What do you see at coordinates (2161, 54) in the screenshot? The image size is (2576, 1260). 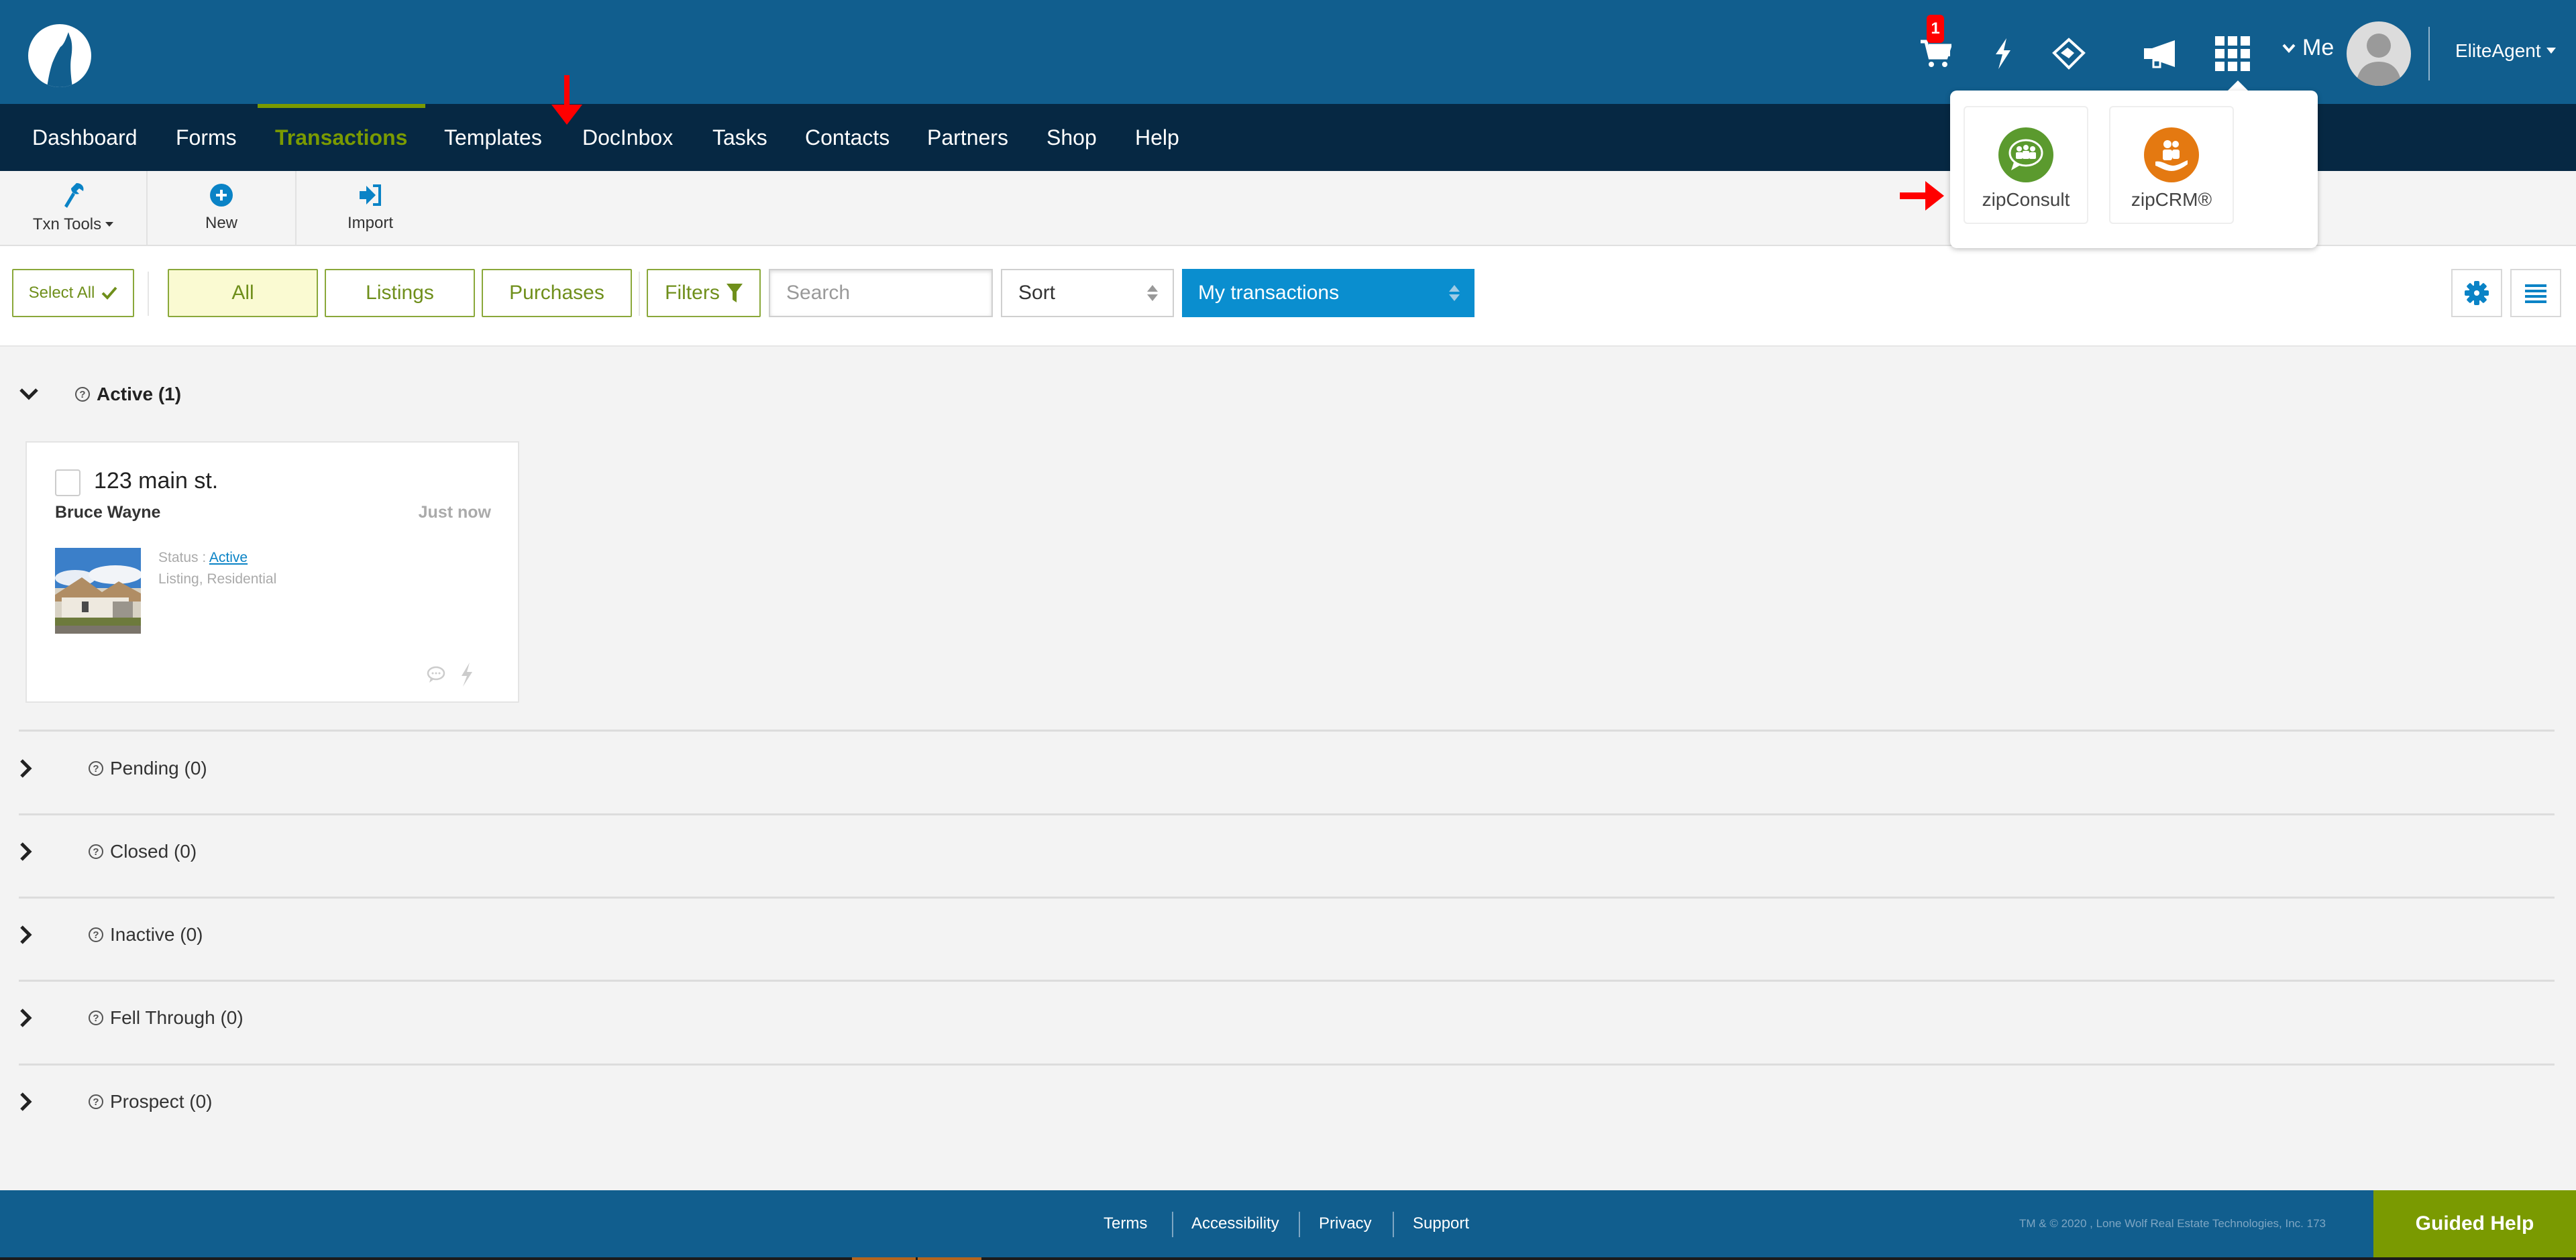 I see `megaphone-icon` at bounding box center [2161, 54].